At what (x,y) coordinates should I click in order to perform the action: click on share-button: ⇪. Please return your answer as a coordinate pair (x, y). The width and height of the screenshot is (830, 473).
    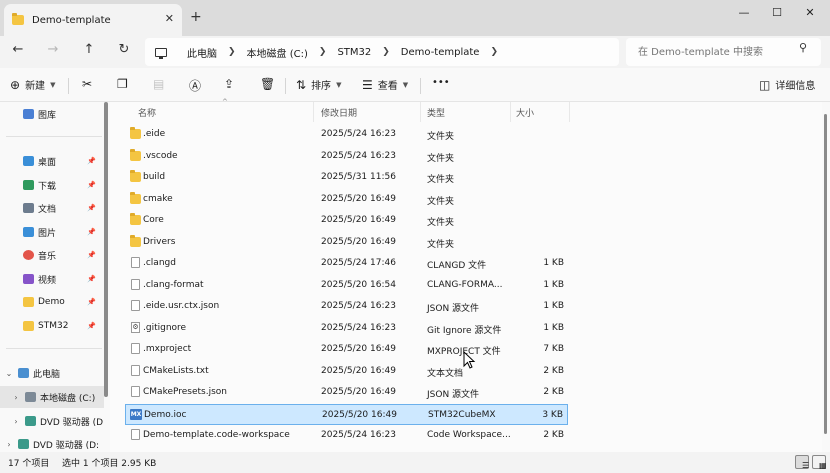
    Looking at the image, I should click on (231, 84).